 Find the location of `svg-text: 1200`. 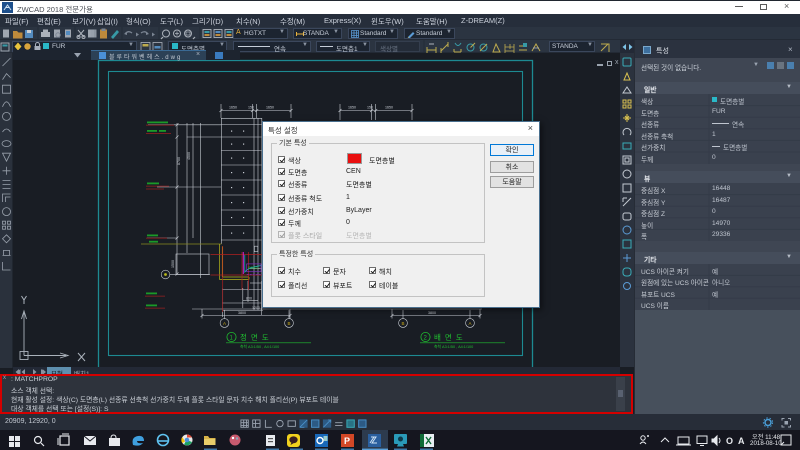

svg-text: 1200 is located at coordinates (256, 308).